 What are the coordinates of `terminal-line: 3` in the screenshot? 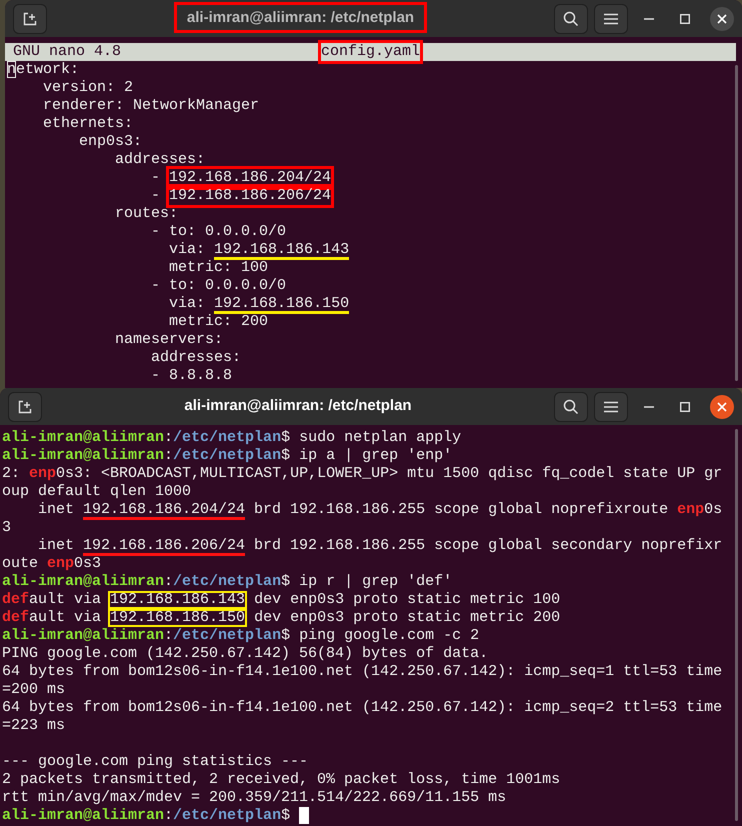 It's located at (7, 528).